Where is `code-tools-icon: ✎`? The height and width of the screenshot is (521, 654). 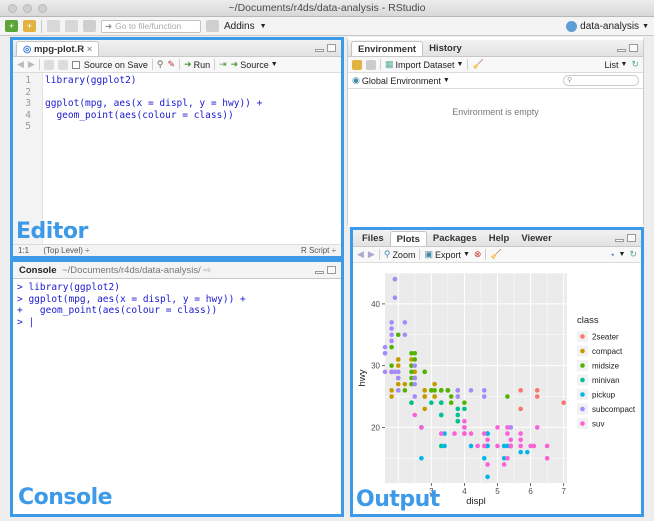
code-tools-icon: ✎ is located at coordinates (171, 64).